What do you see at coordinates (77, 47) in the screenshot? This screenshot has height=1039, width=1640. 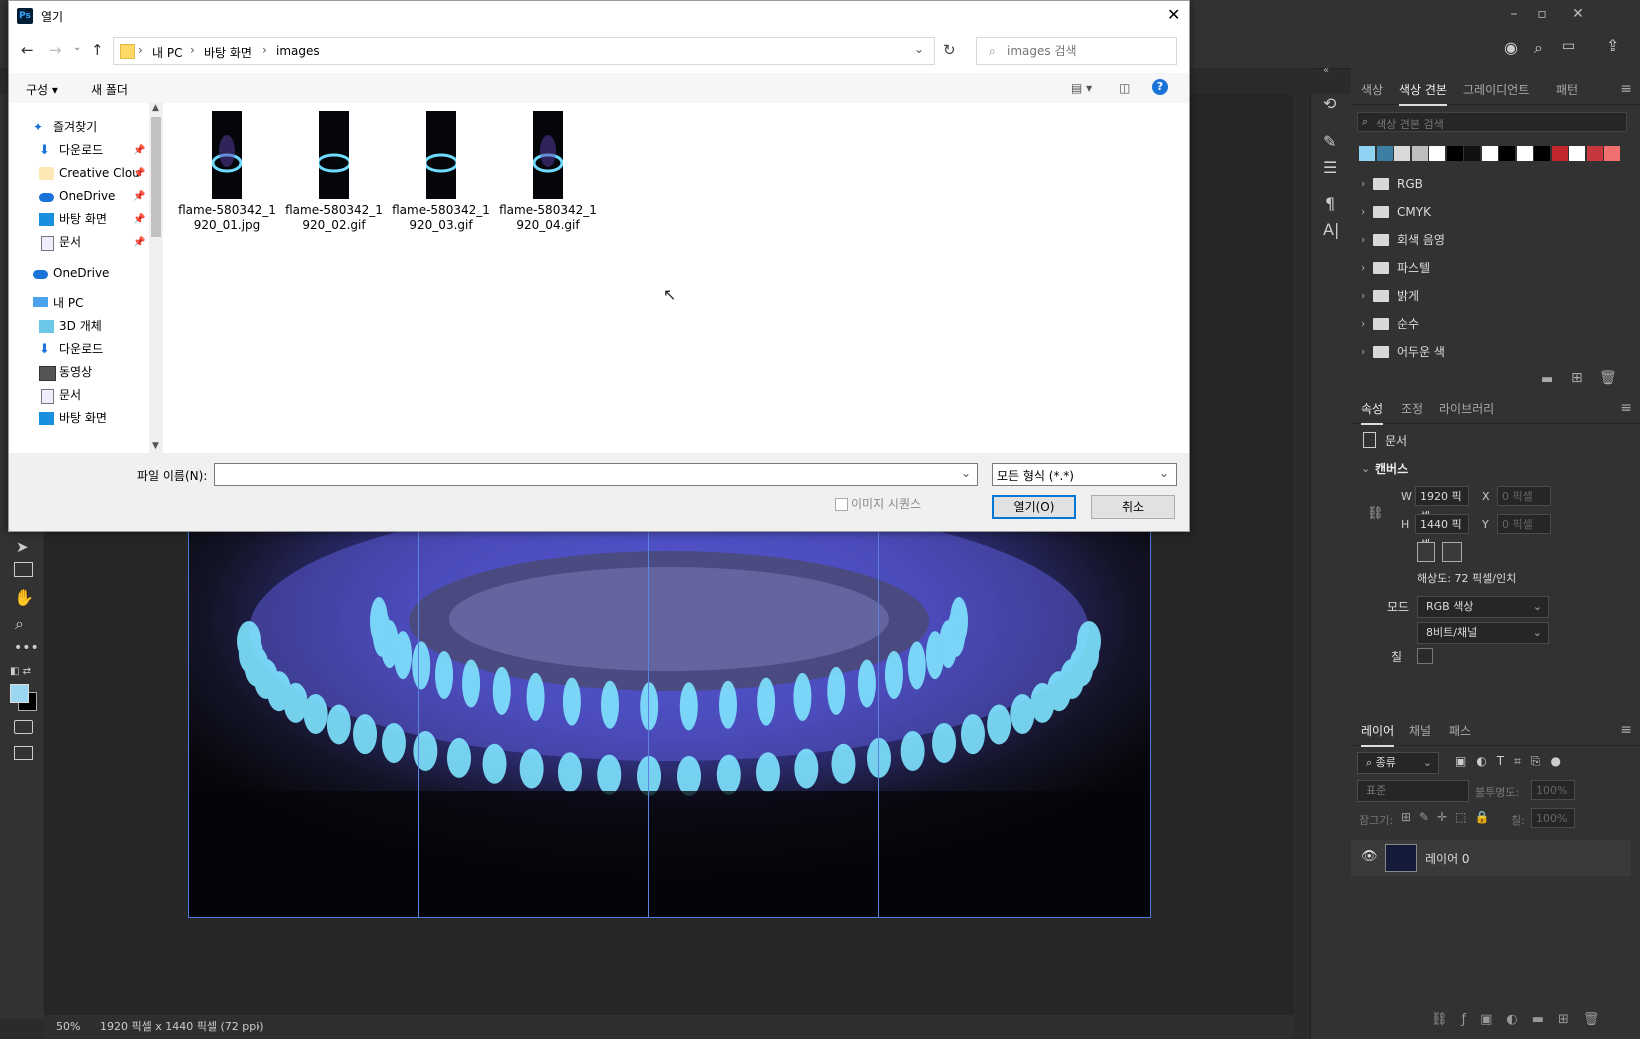 I see `recent-locations-icon: ⌄` at bounding box center [77, 47].